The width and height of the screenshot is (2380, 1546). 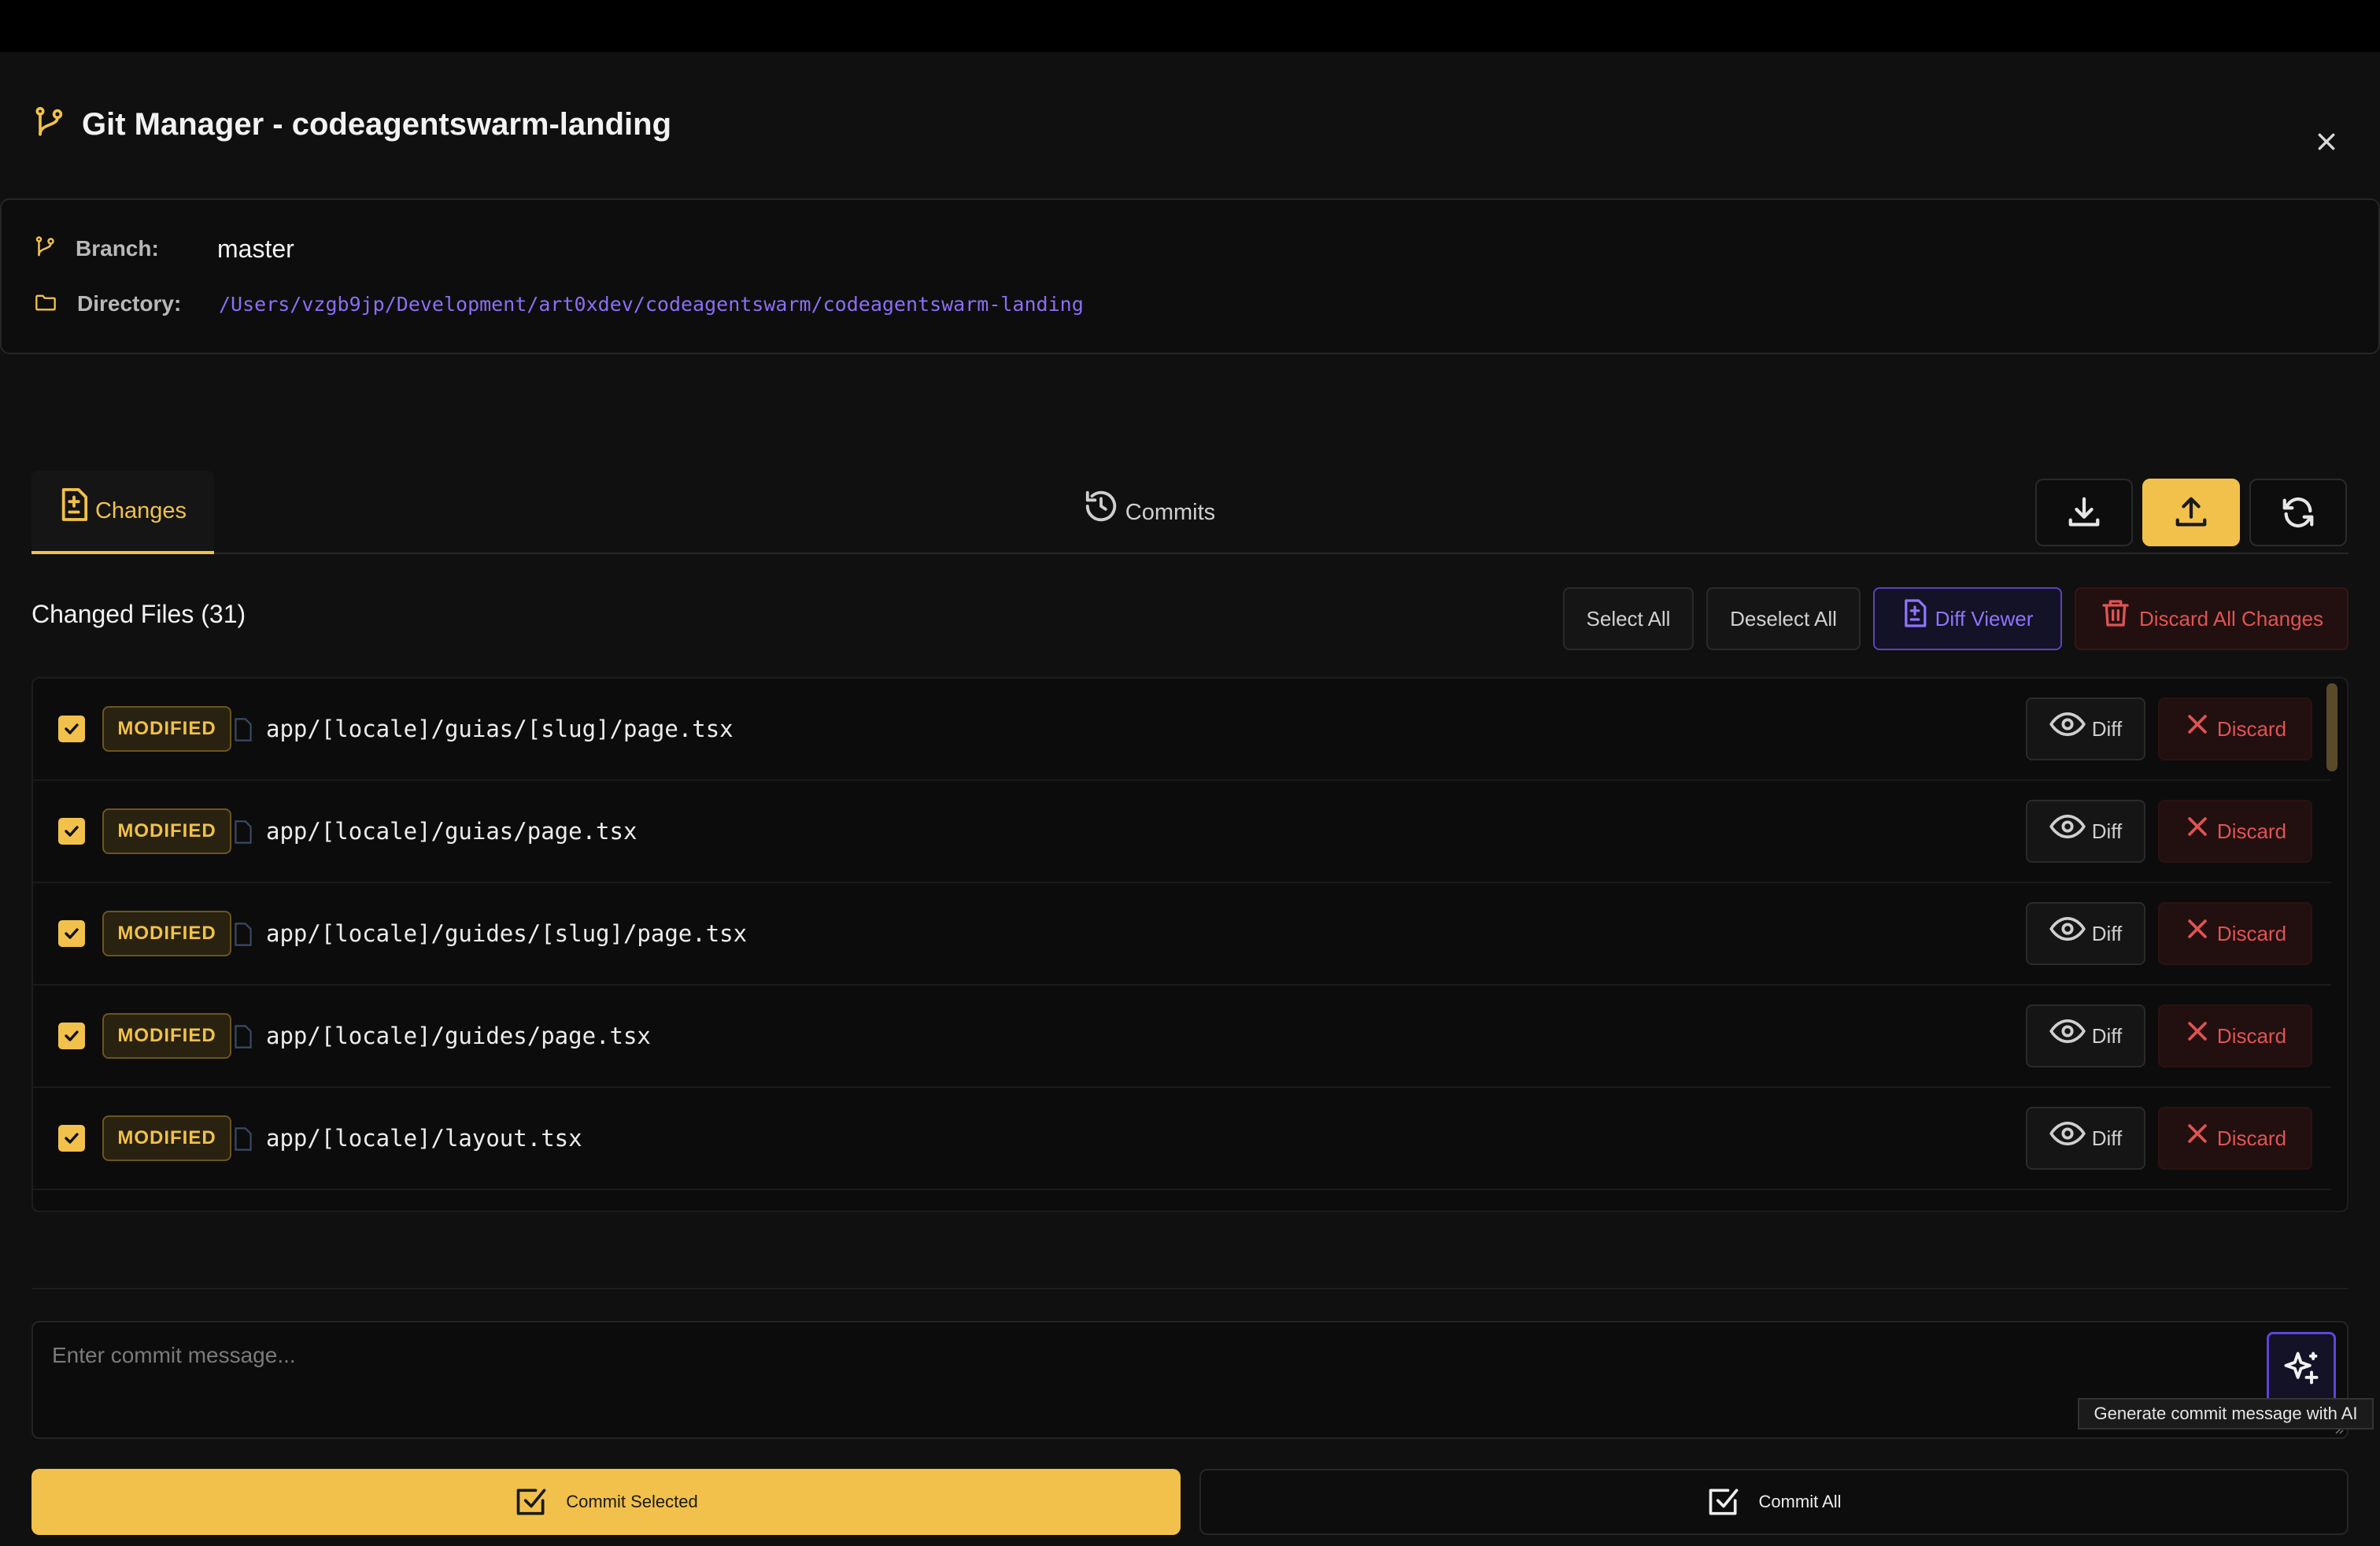 I want to click on download-icon, so click(x=2084, y=512).